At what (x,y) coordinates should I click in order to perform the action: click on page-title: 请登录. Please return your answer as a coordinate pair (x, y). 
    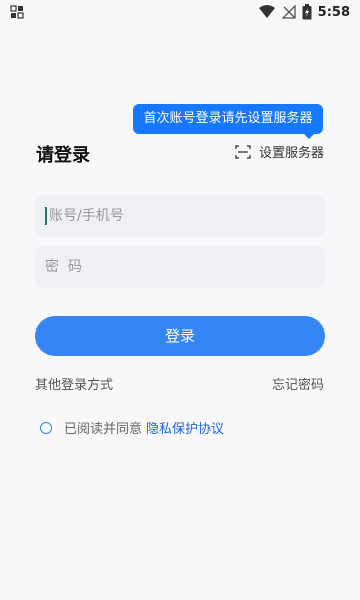
    Looking at the image, I should click on (63, 155).